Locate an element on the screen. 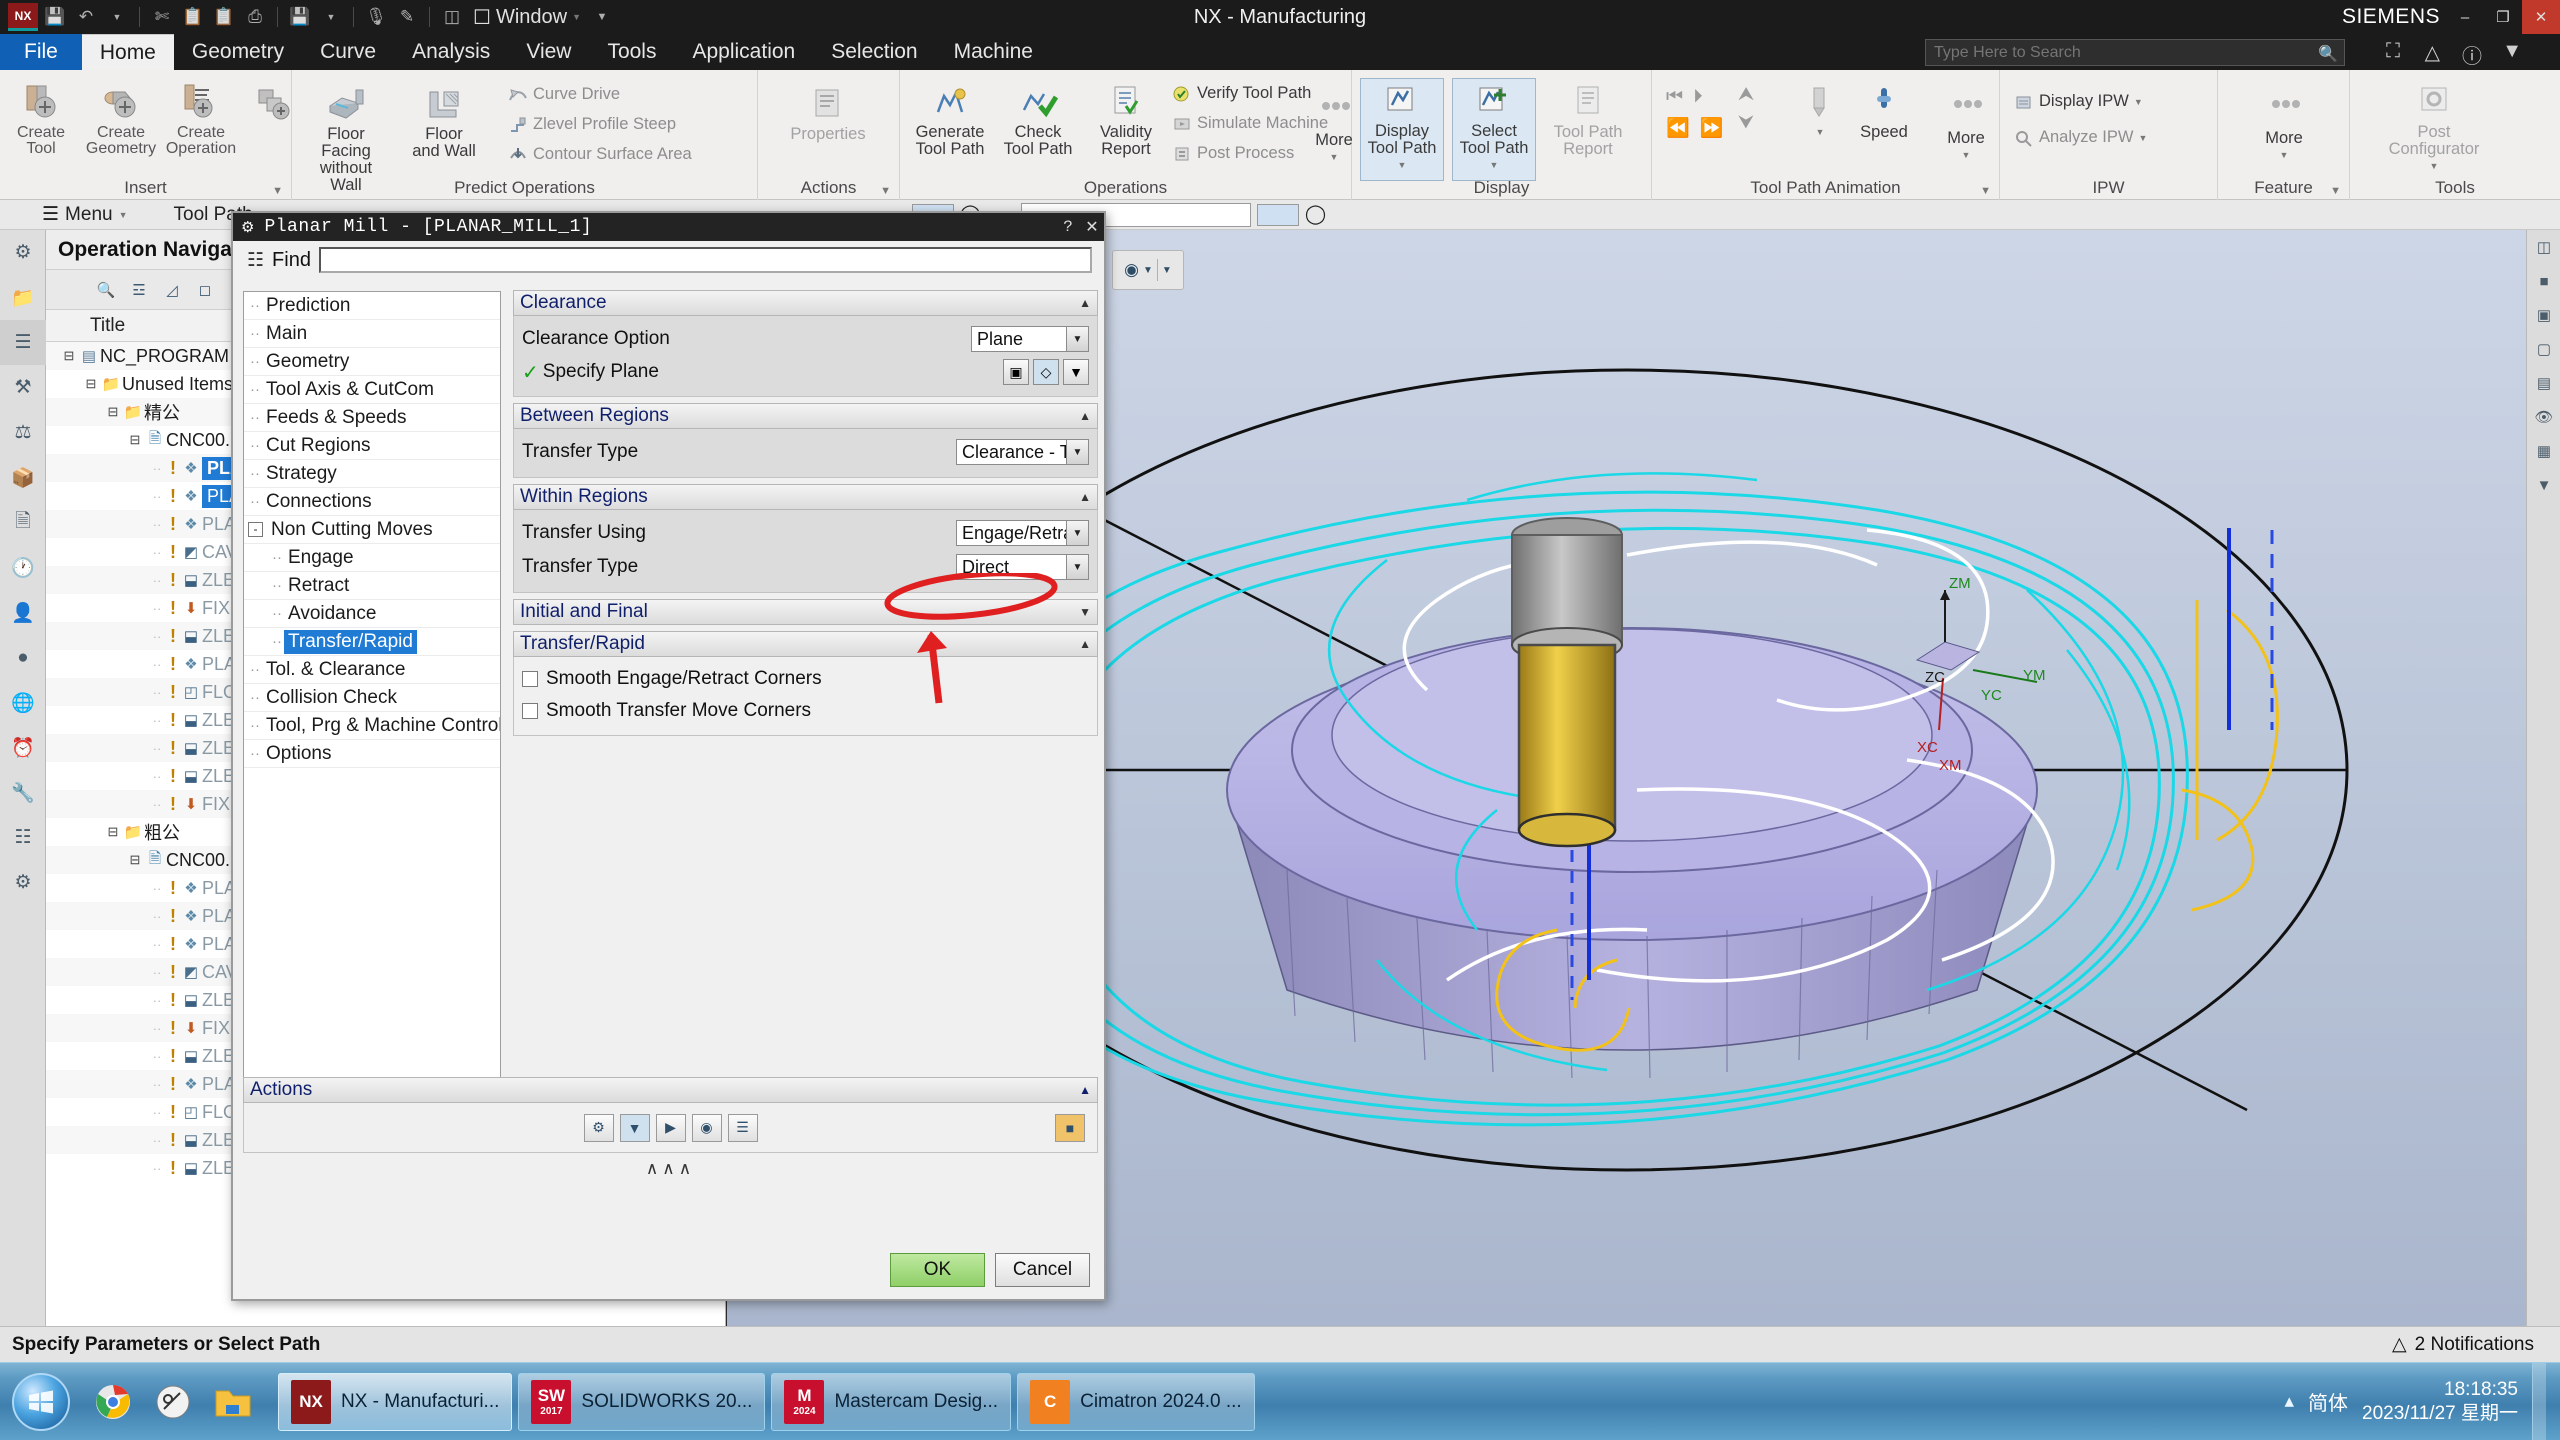 This screenshot has height=1440, width=2560. tab-application: Application is located at coordinates (743, 52).